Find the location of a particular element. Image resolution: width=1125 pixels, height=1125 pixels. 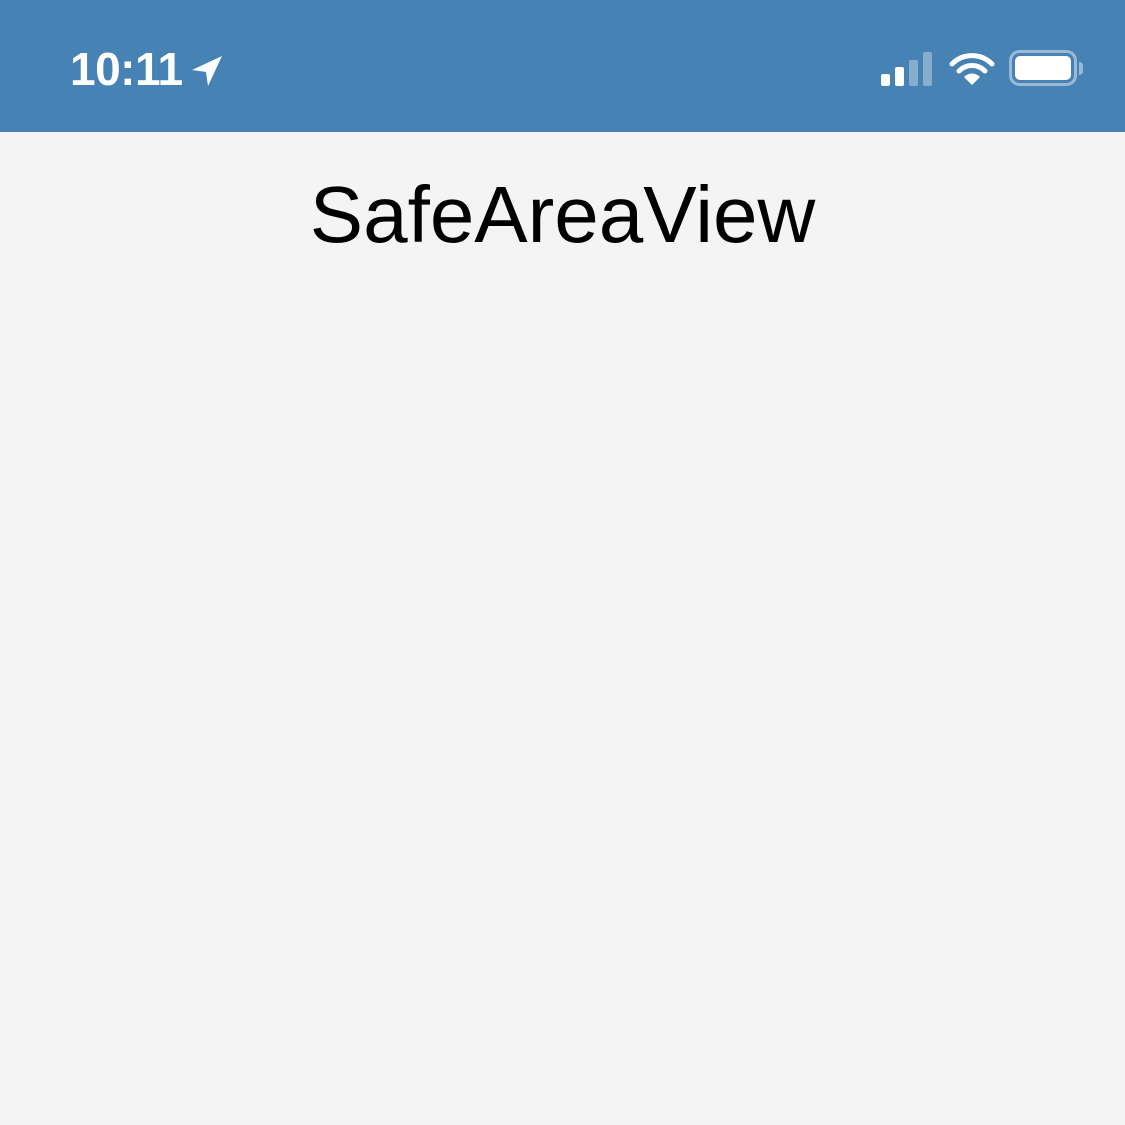

status-time-group: 10:11 is located at coordinates (147, 69).